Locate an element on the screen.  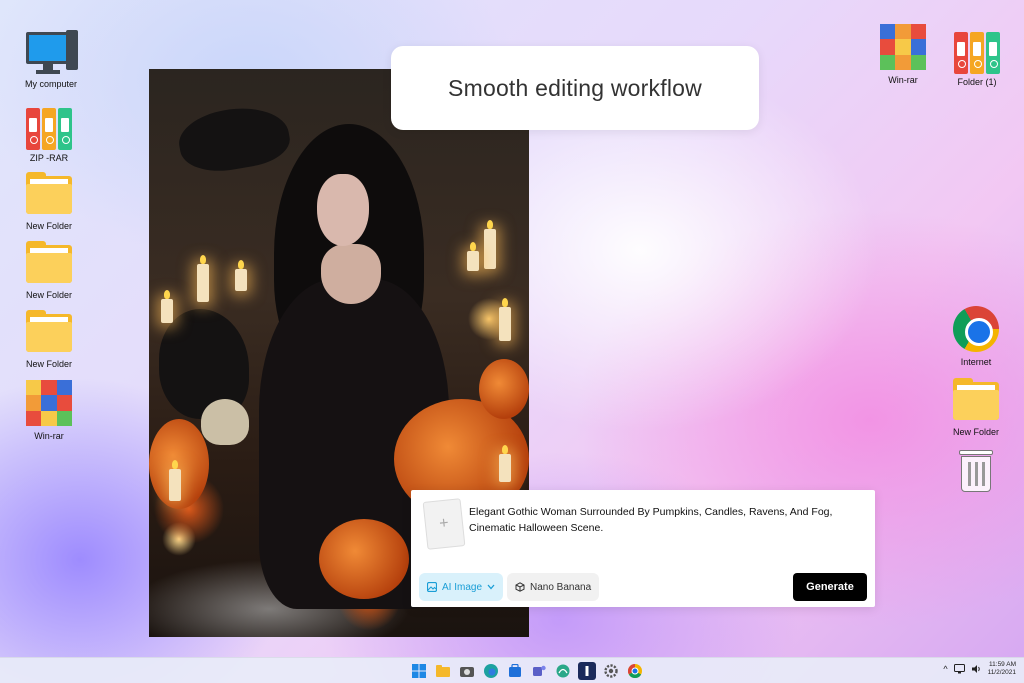
file-explorer-icon is located at coordinates (443, 671).